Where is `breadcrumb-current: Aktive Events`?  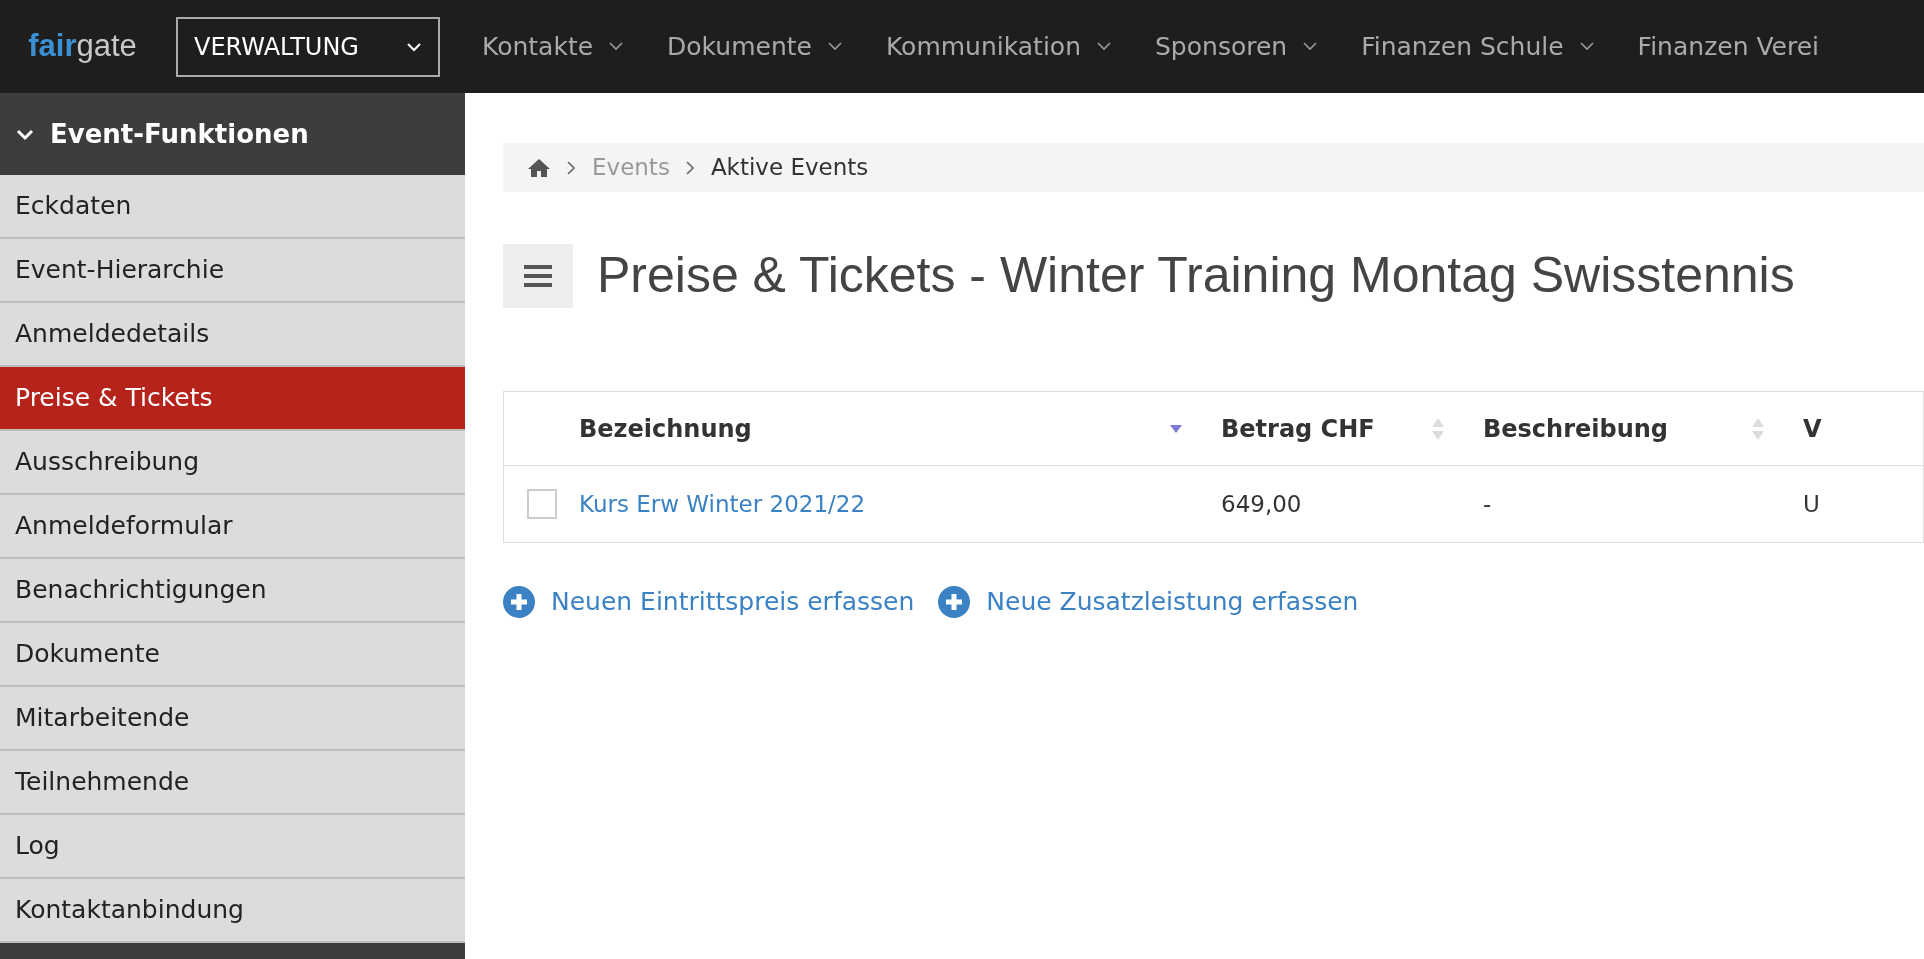 breadcrumb-current: Aktive Events is located at coordinates (789, 168).